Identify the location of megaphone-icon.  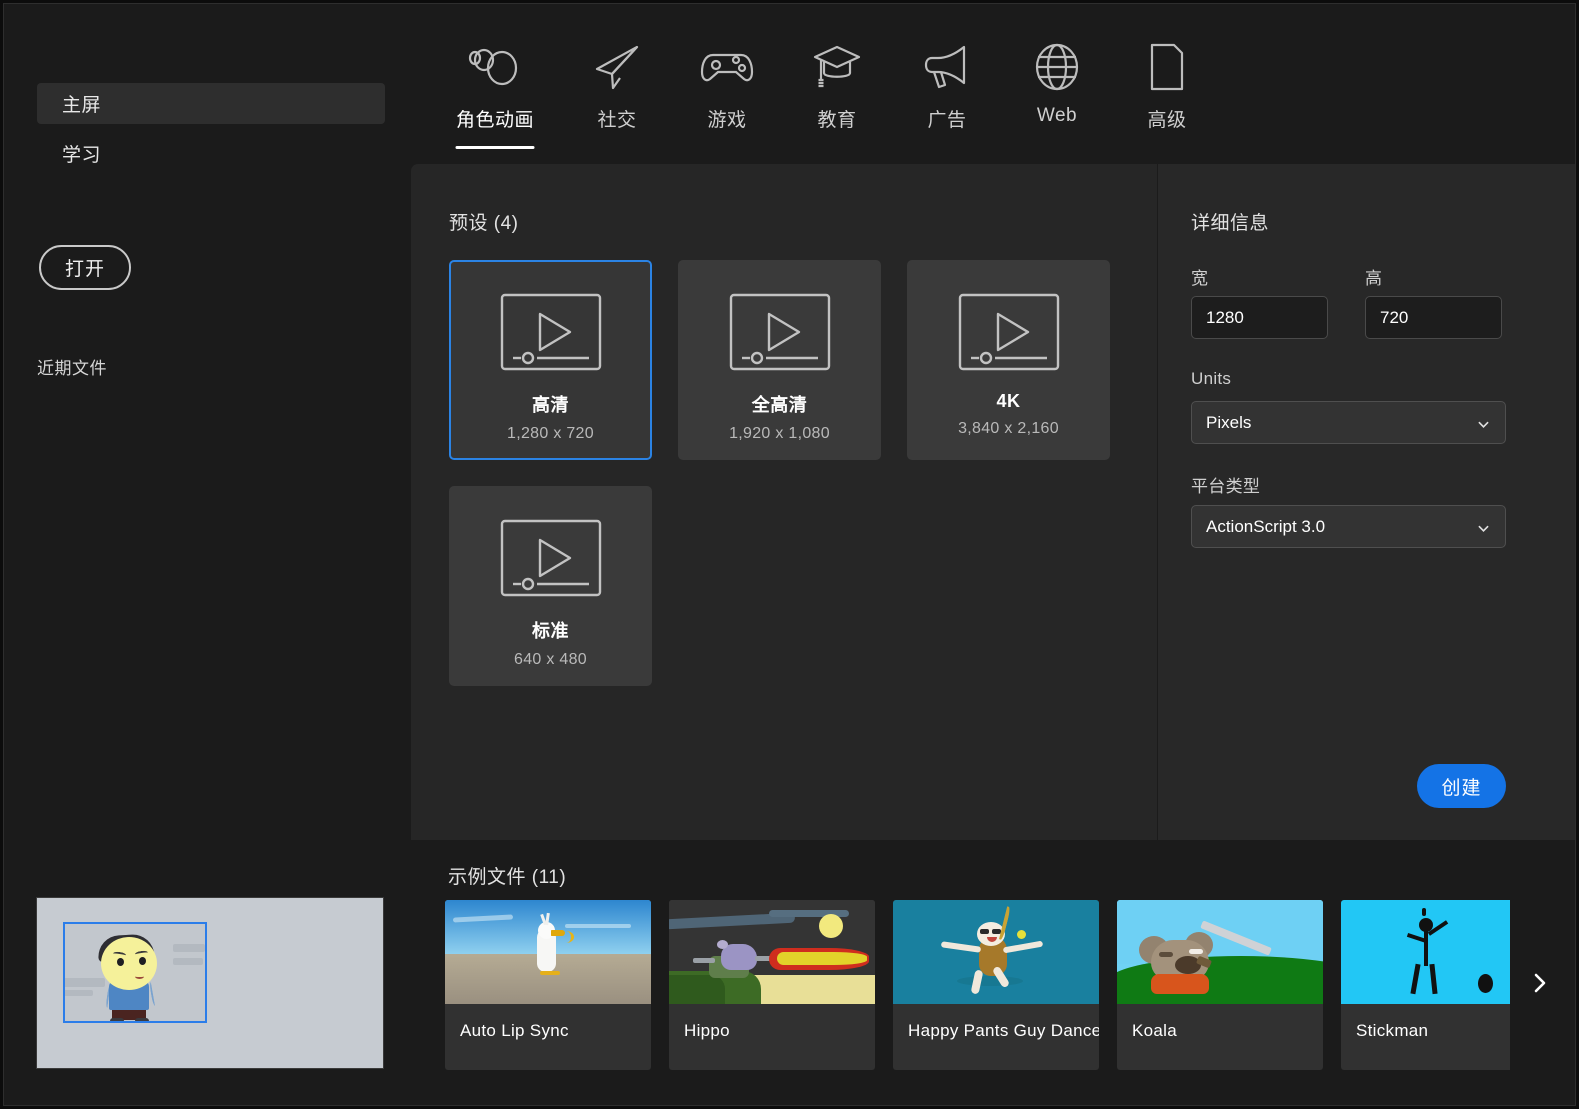
(947, 67).